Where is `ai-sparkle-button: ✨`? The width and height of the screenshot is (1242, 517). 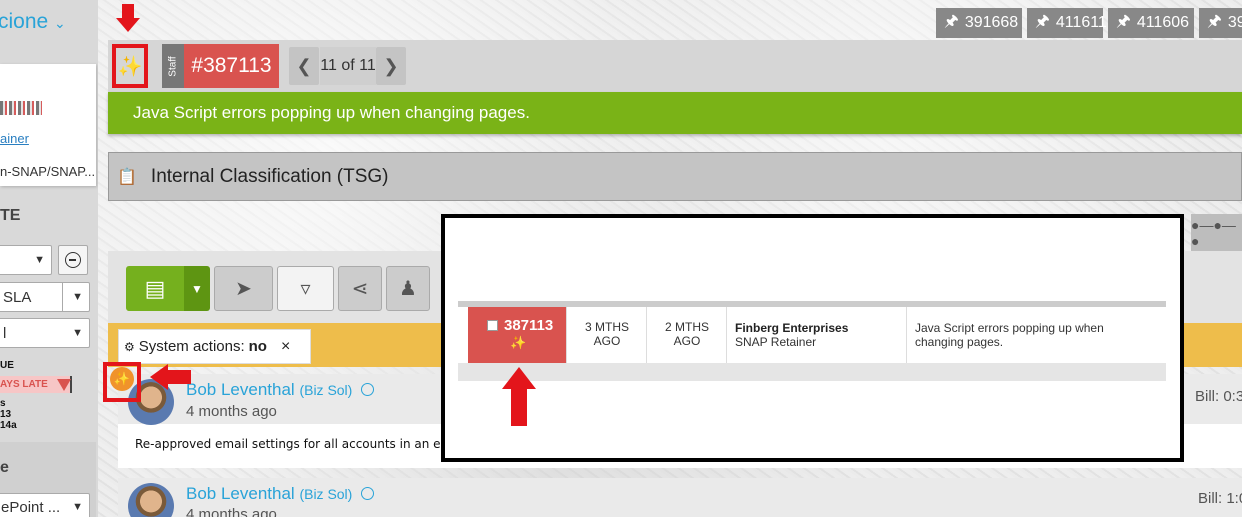
ai-sparkle-button: ✨ is located at coordinates (130, 66).